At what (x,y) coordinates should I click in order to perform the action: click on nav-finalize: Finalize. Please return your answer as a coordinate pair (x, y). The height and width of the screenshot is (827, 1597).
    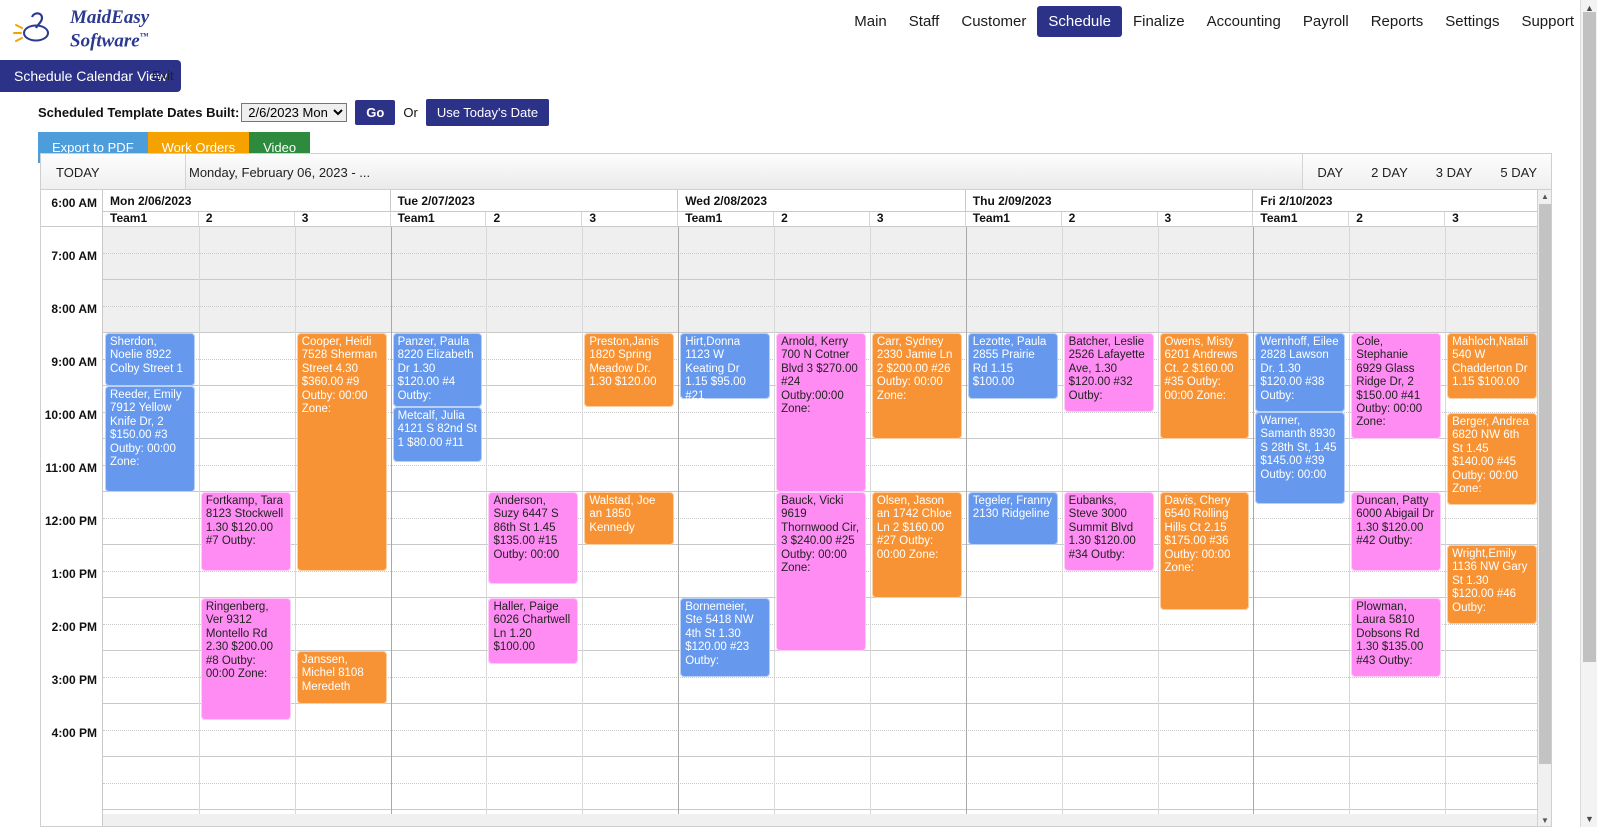
    Looking at the image, I should click on (1159, 21).